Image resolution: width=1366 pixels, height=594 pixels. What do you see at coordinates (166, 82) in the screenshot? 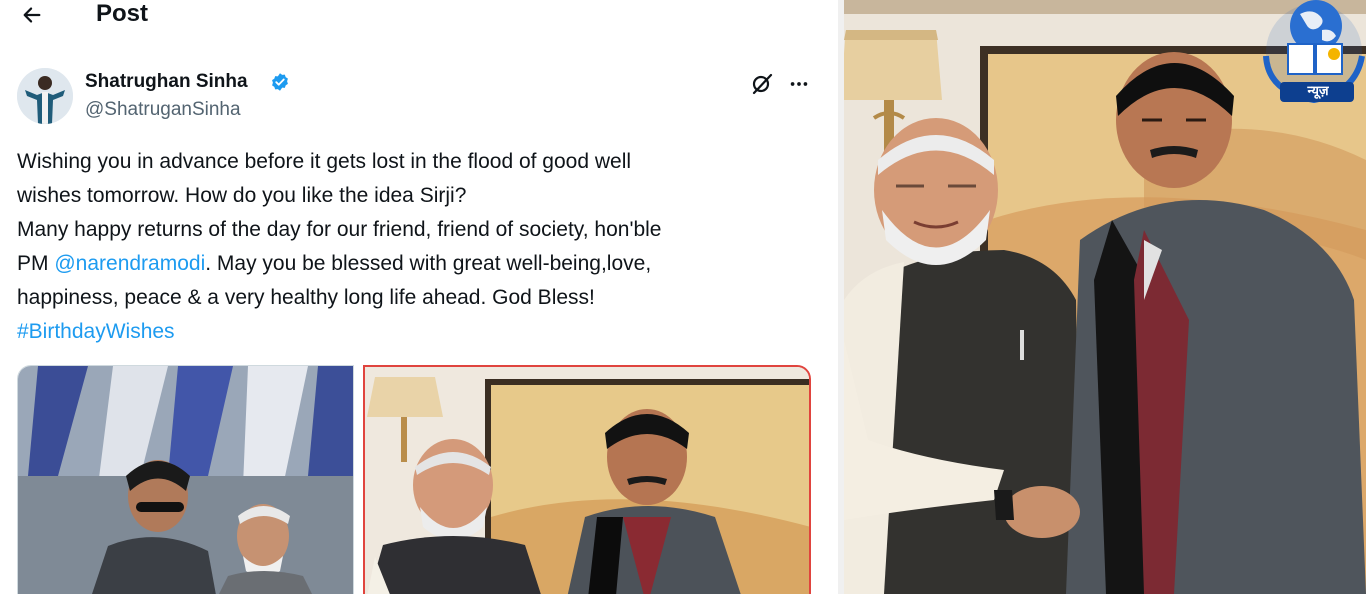
I see `author-name: Shatrughan Sinha` at bounding box center [166, 82].